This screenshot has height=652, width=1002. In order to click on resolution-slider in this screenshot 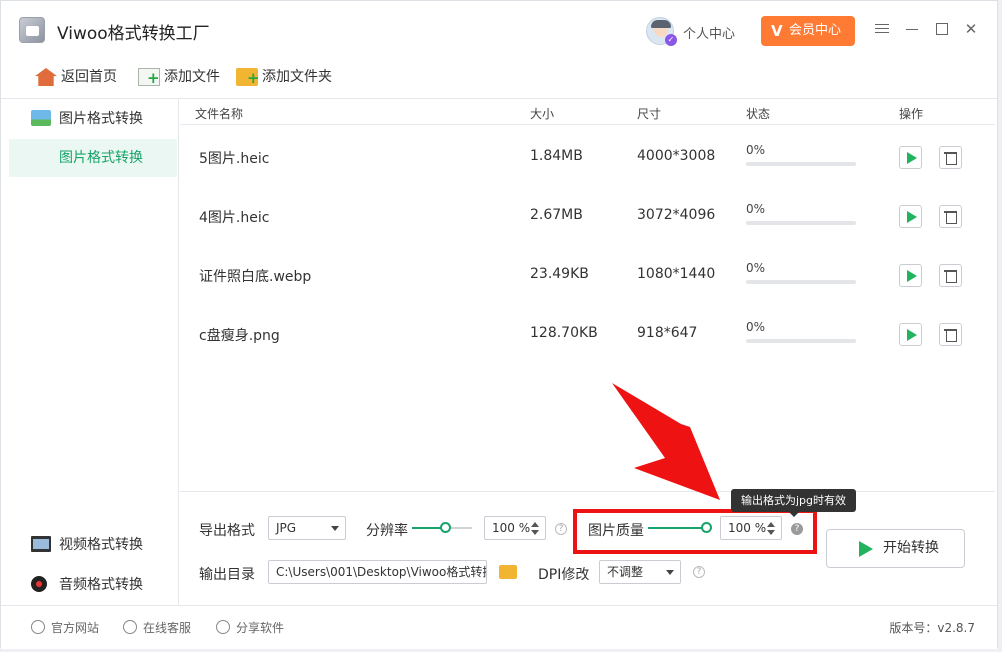, I will do `click(442, 528)`.